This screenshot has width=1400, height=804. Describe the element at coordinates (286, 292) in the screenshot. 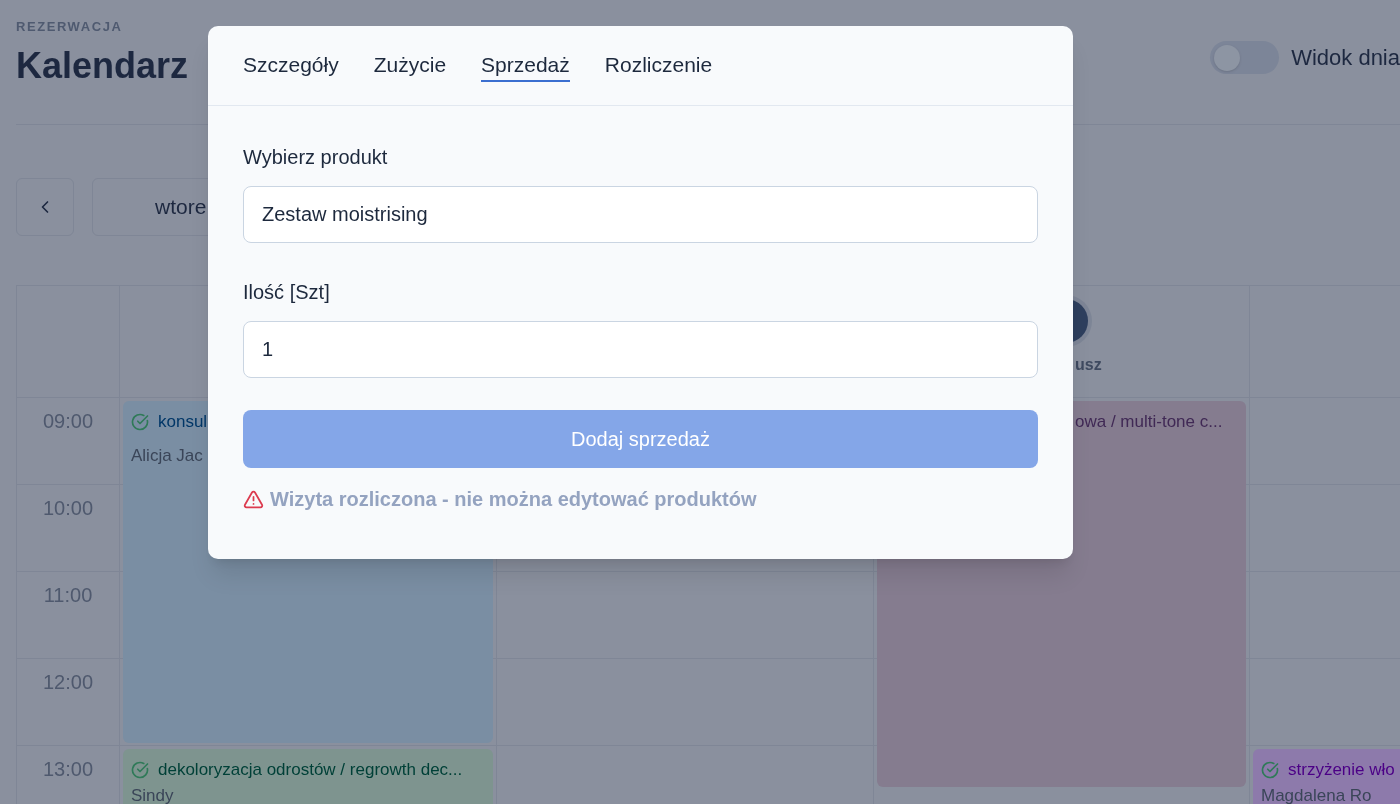

I see `field-label: Ilość [Szt]` at that location.